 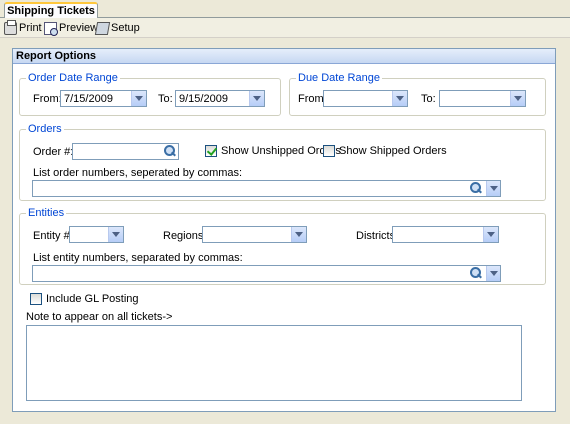 I want to click on due-date-range-group: Due Date Range From: To:, so click(x=417, y=94).